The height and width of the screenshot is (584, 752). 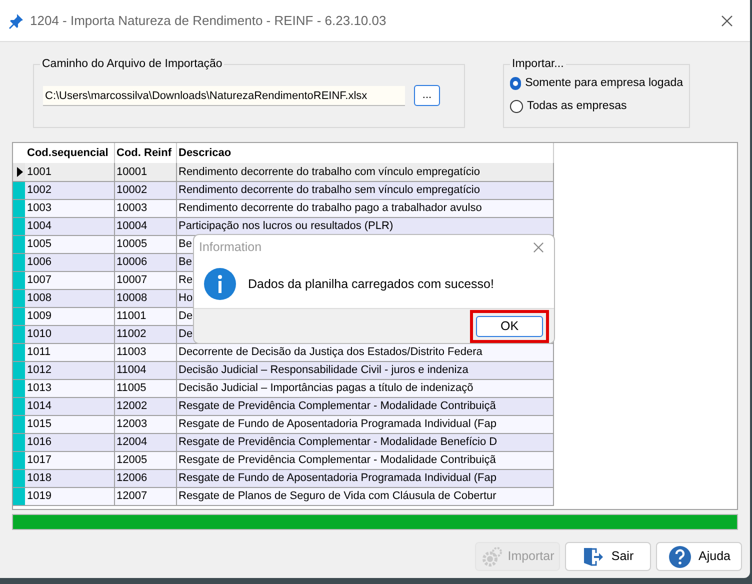 I want to click on action-button: Ajuda, so click(x=699, y=556).